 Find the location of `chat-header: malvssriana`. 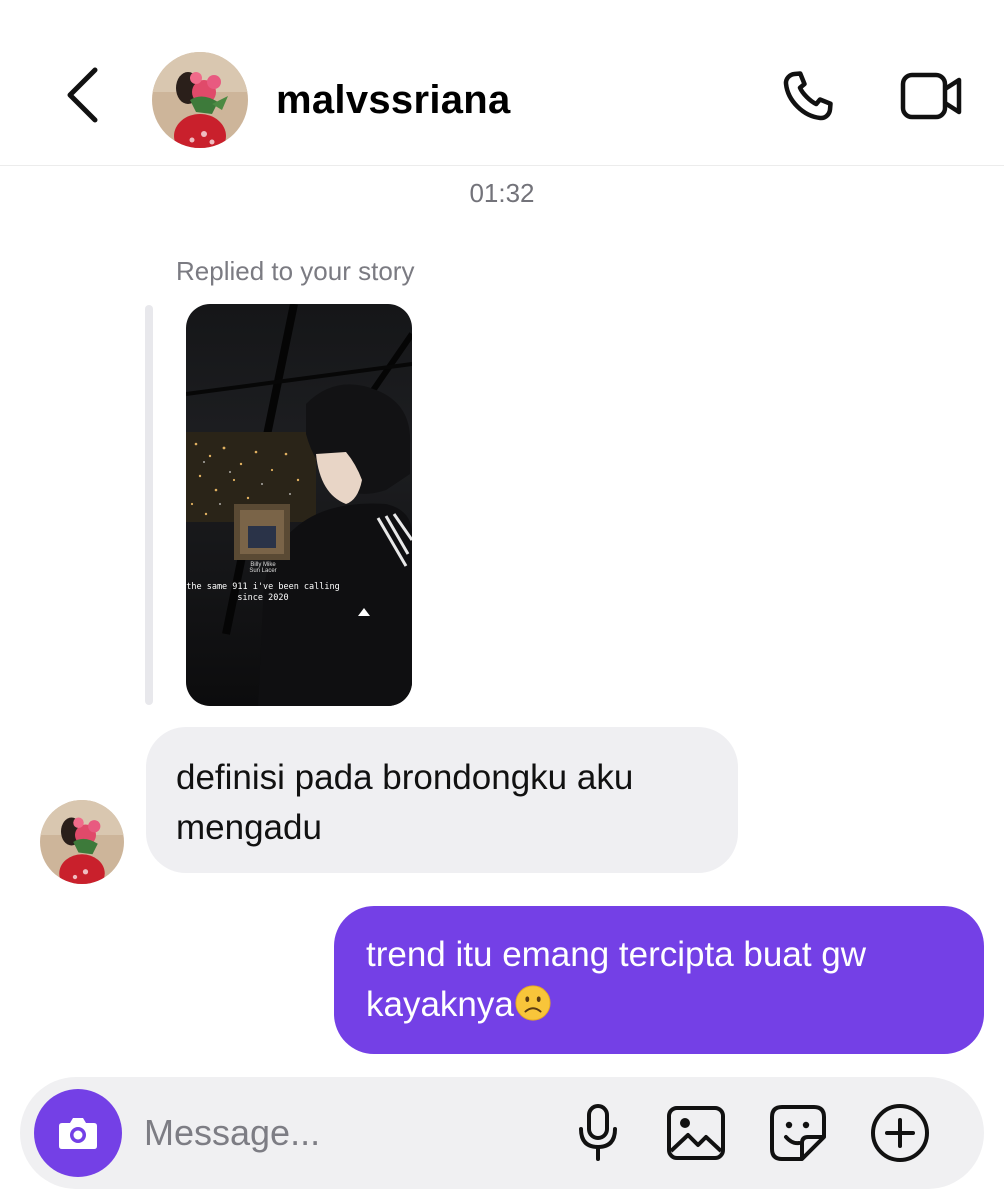

chat-header: malvssriana is located at coordinates (502, 83).